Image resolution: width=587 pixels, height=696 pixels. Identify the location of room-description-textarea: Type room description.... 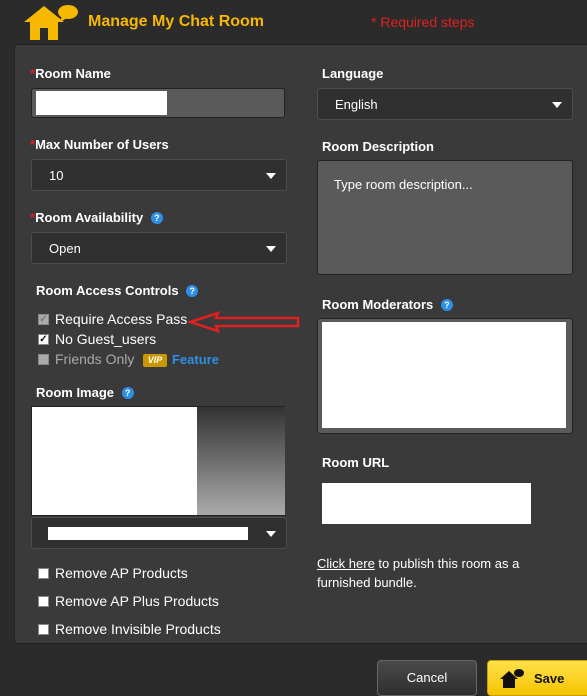
(445, 217).